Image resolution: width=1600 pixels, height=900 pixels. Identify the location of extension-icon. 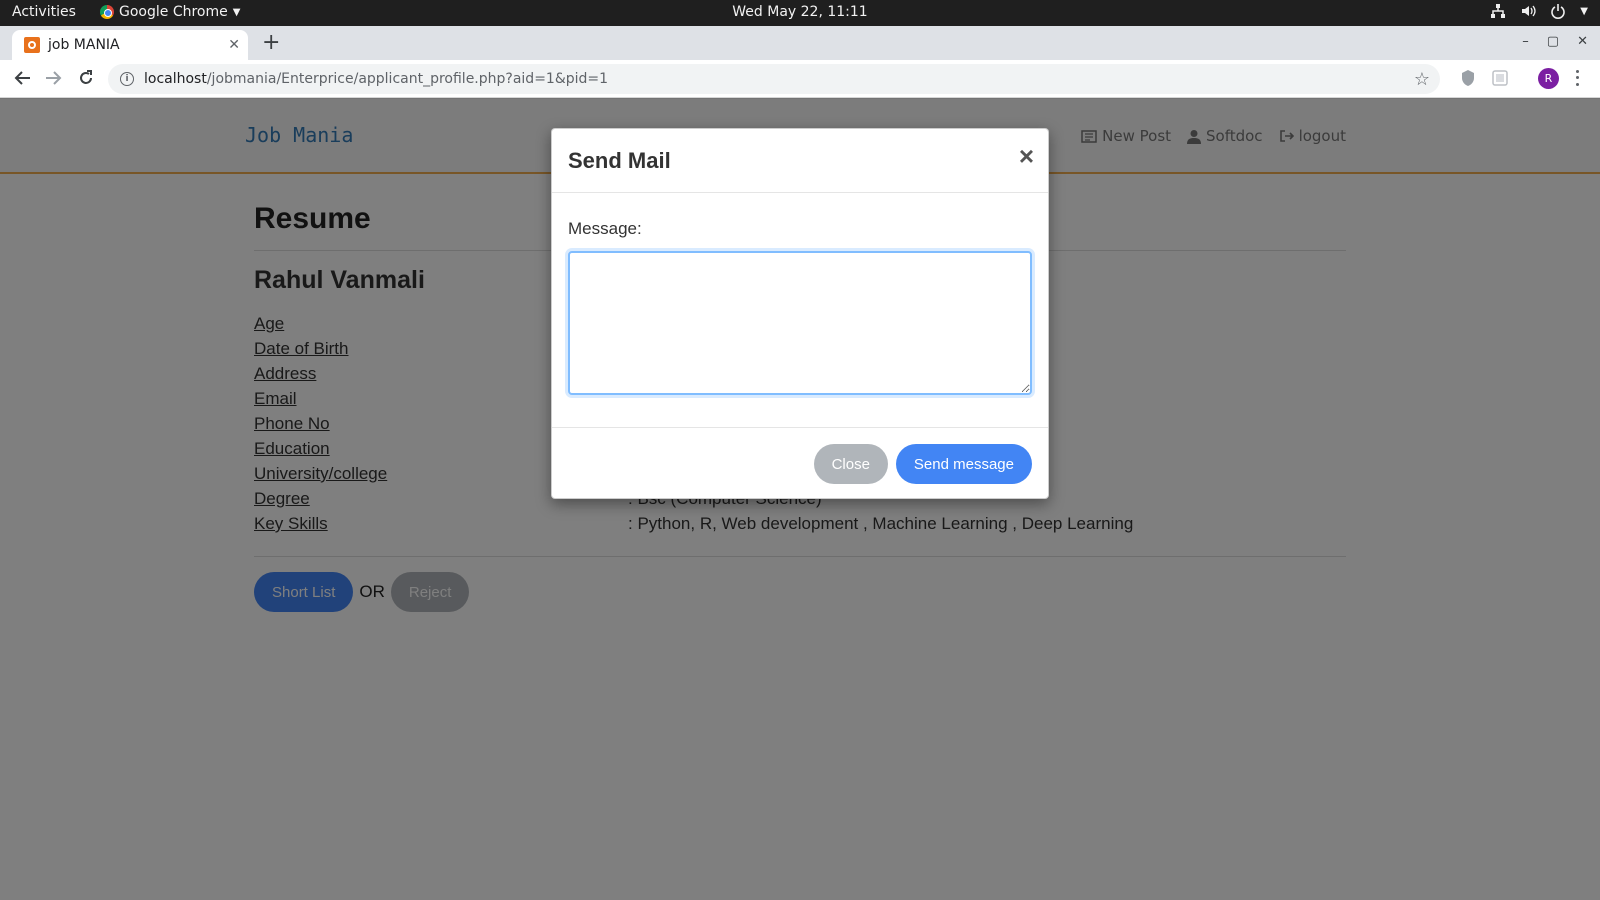
(1500, 80).